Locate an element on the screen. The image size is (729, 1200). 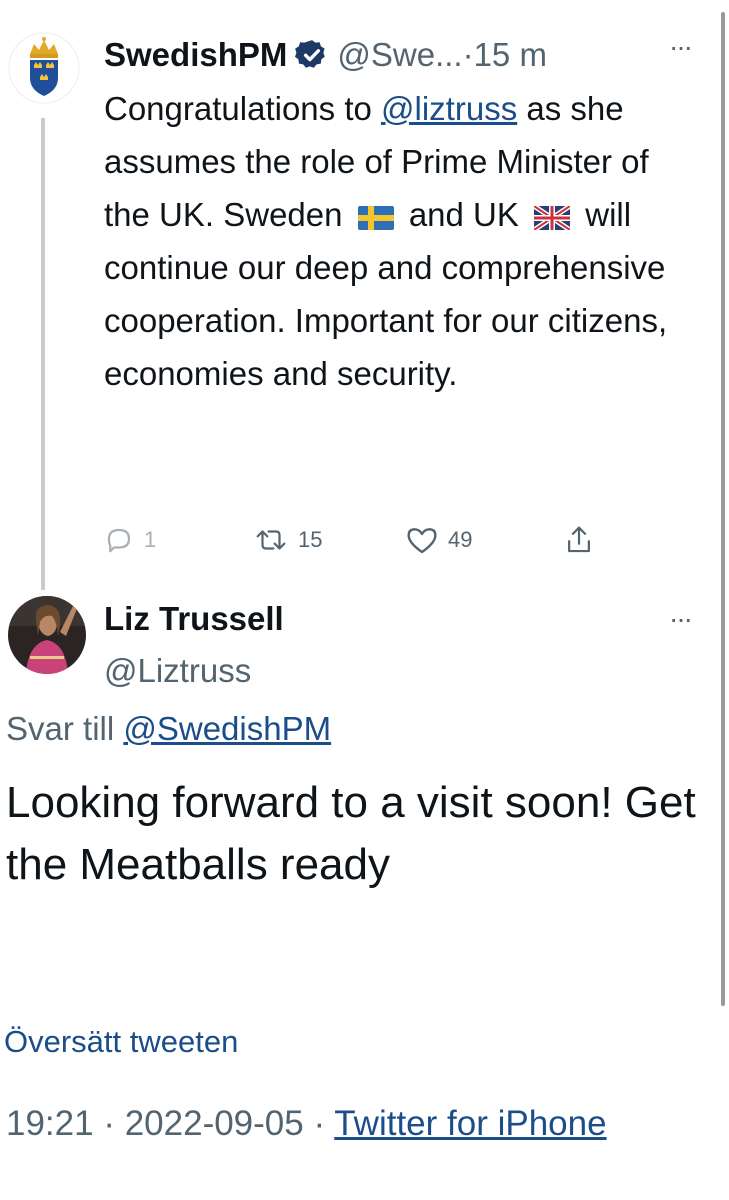
tweet-metadata: 19:21 · 2022-09-05 · Twitter for iPhone is located at coordinates (356, 1124).